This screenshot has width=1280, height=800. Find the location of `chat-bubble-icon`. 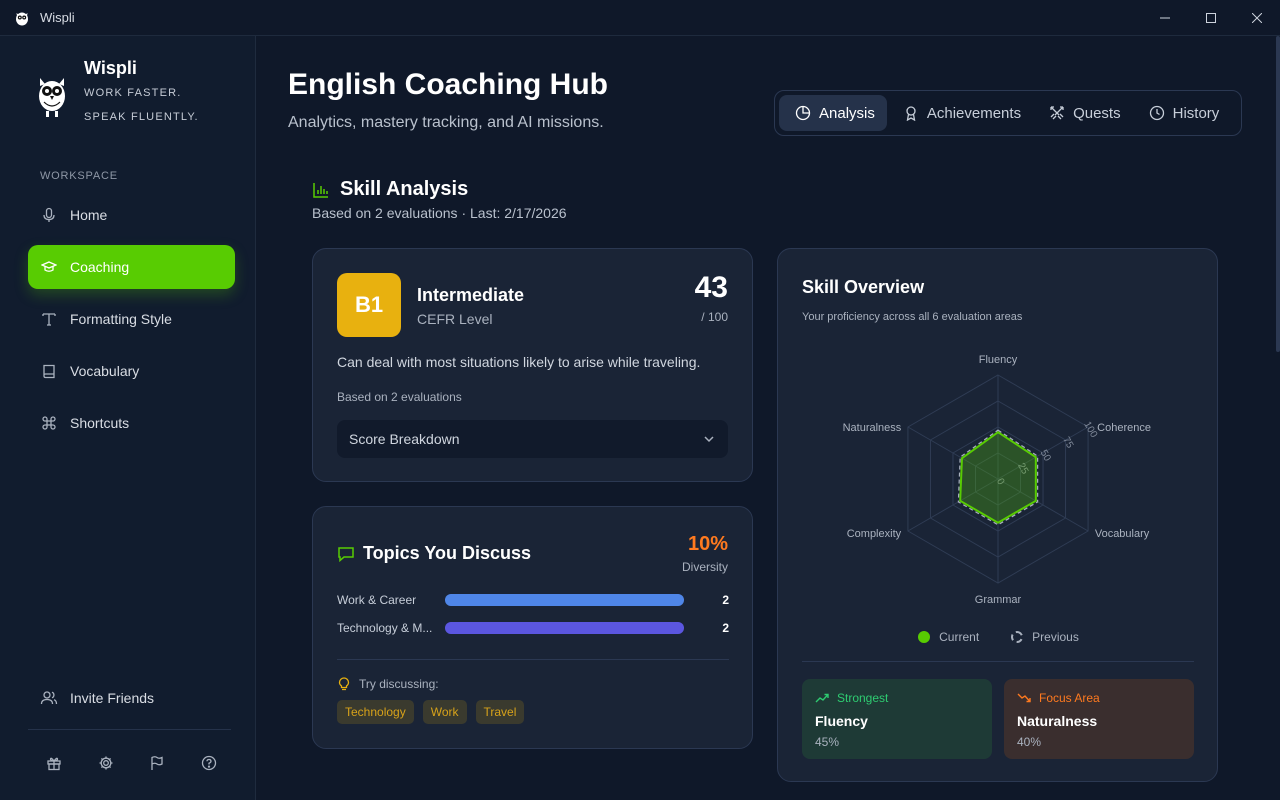

chat-bubble-icon is located at coordinates (346, 554).